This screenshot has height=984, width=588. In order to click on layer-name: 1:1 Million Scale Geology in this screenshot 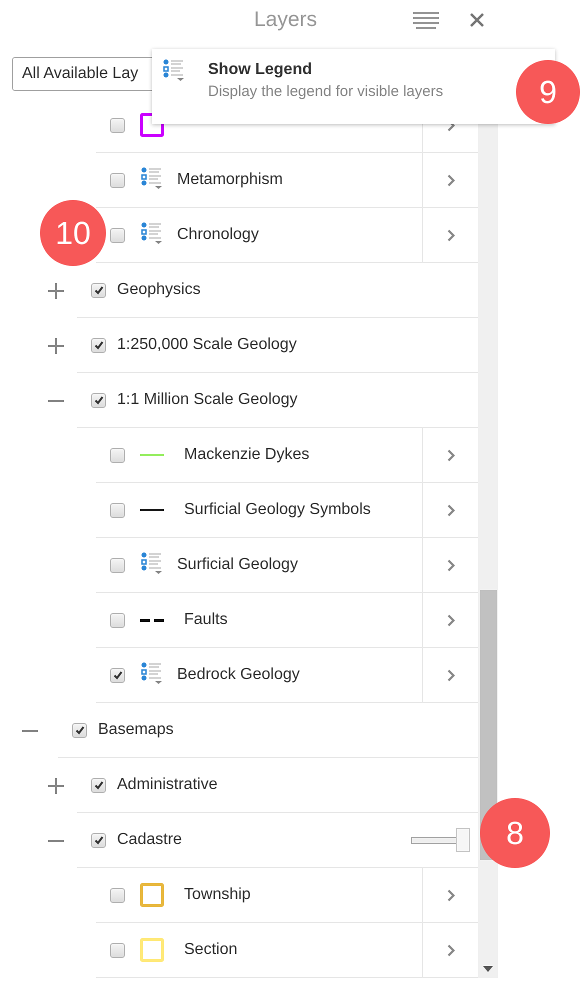, I will do `click(207, 400)`.